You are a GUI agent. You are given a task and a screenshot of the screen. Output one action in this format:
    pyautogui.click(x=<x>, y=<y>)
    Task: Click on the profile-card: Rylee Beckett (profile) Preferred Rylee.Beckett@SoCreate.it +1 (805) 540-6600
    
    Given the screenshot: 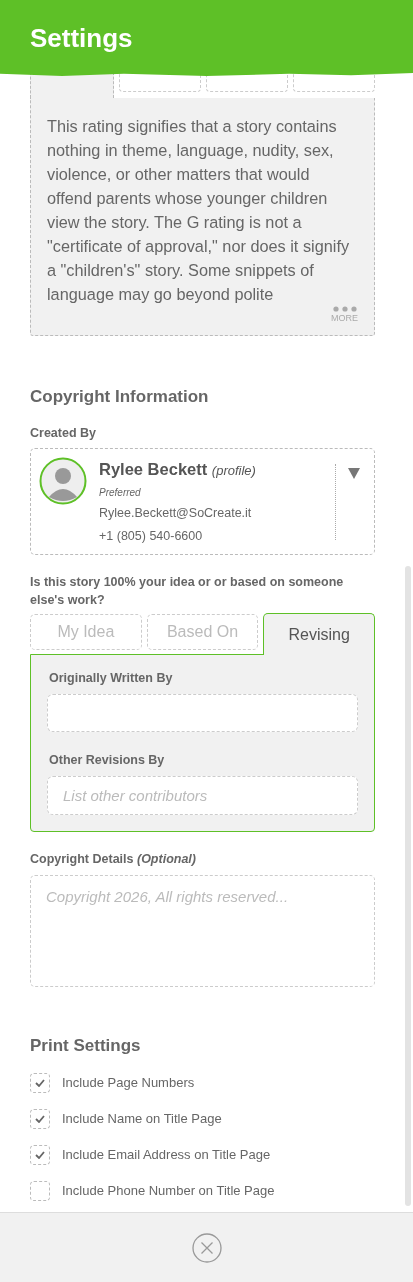 What is the action you would take?
    pyautogui.click(x=202, y=502)
    